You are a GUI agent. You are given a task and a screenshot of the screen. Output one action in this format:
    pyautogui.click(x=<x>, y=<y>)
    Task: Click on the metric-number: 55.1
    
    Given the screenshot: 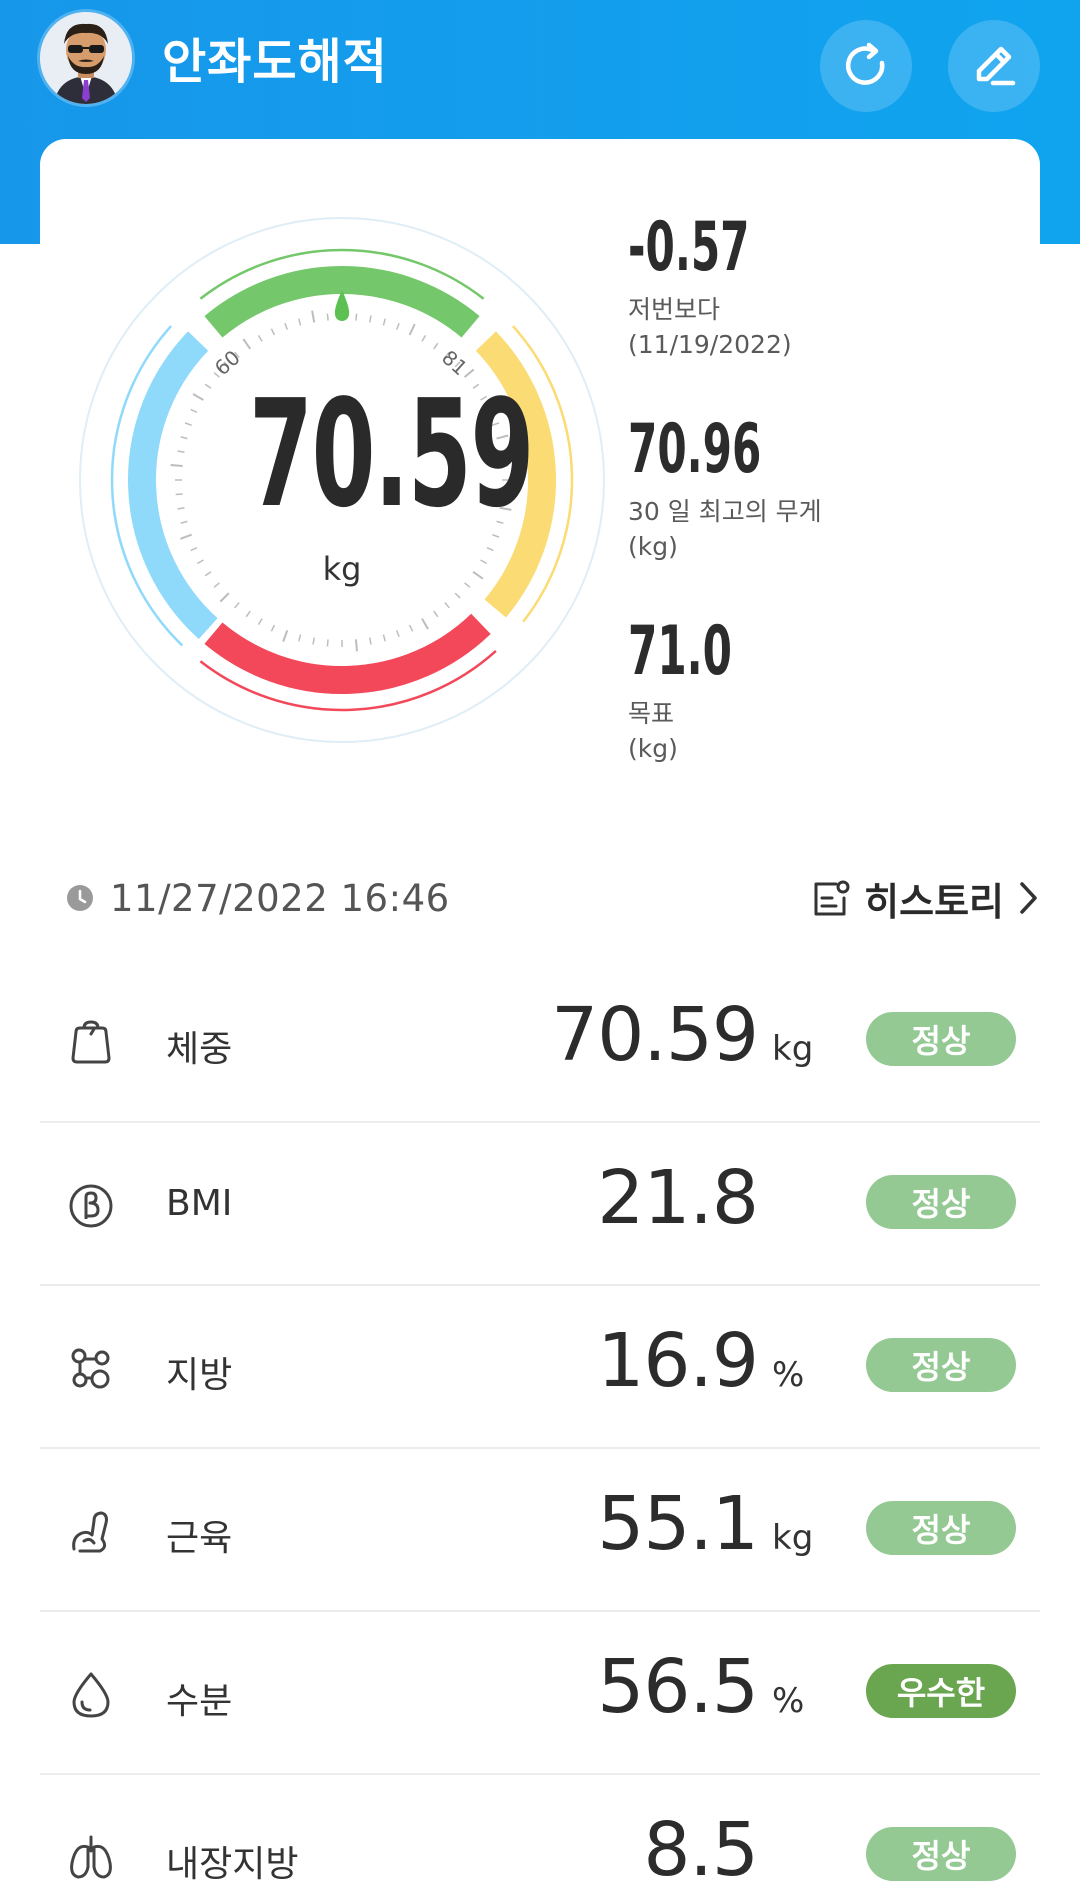 What is the action you would take?
    pyautogui.click(x=678, y=1524)
    